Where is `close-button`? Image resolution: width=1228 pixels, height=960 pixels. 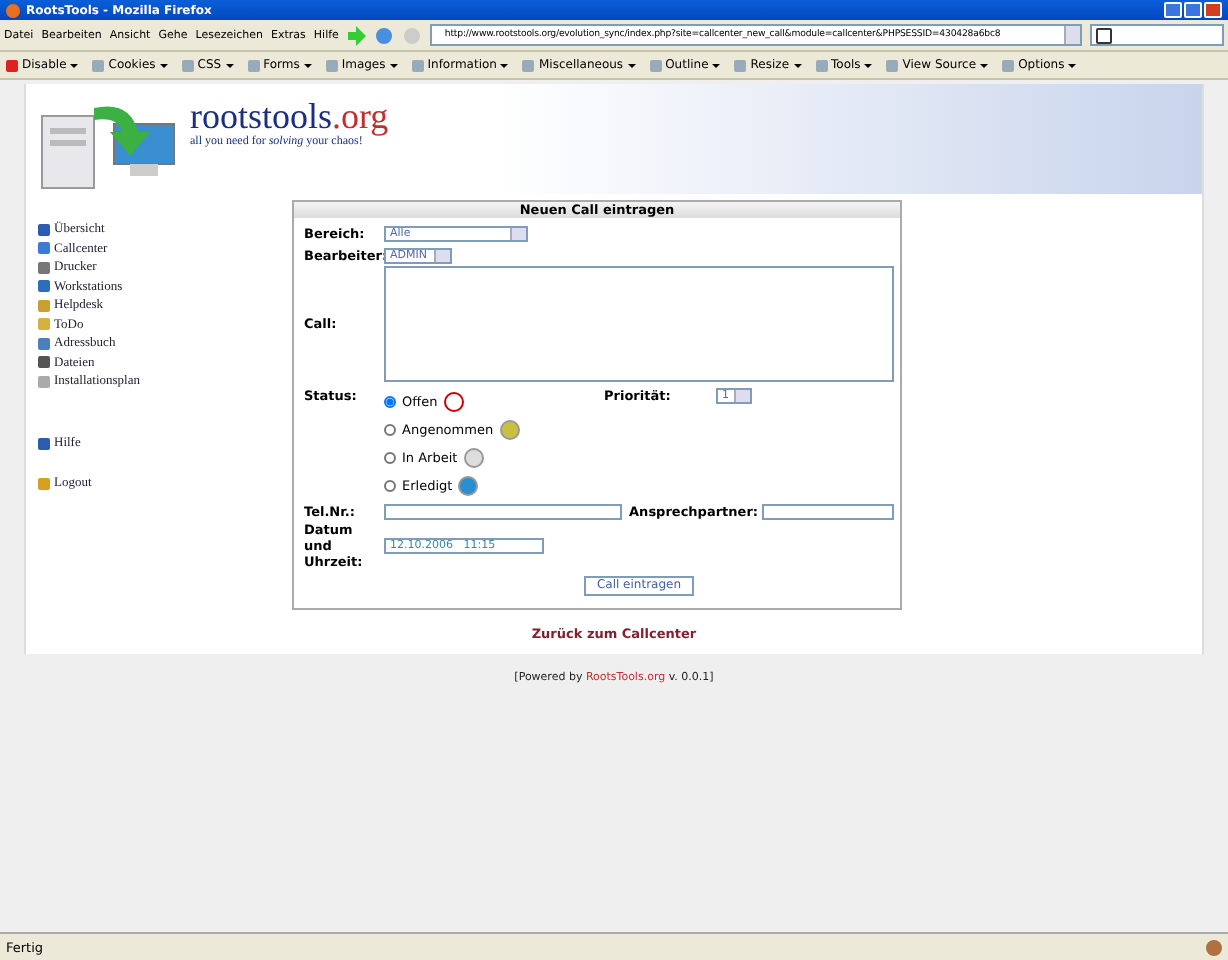
close-button is located at coordinates (1213, 10).